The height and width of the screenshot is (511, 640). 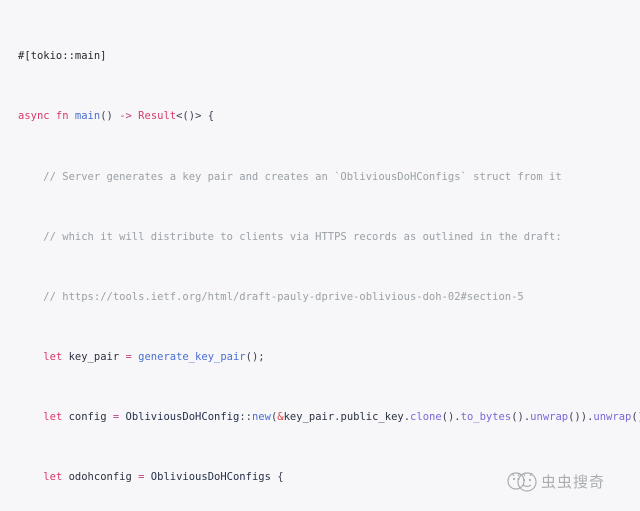 What do you see at coordinates (486, 417) in the screenshot?
I see `method-token: to_bytes` at bounding box center [486, 417].